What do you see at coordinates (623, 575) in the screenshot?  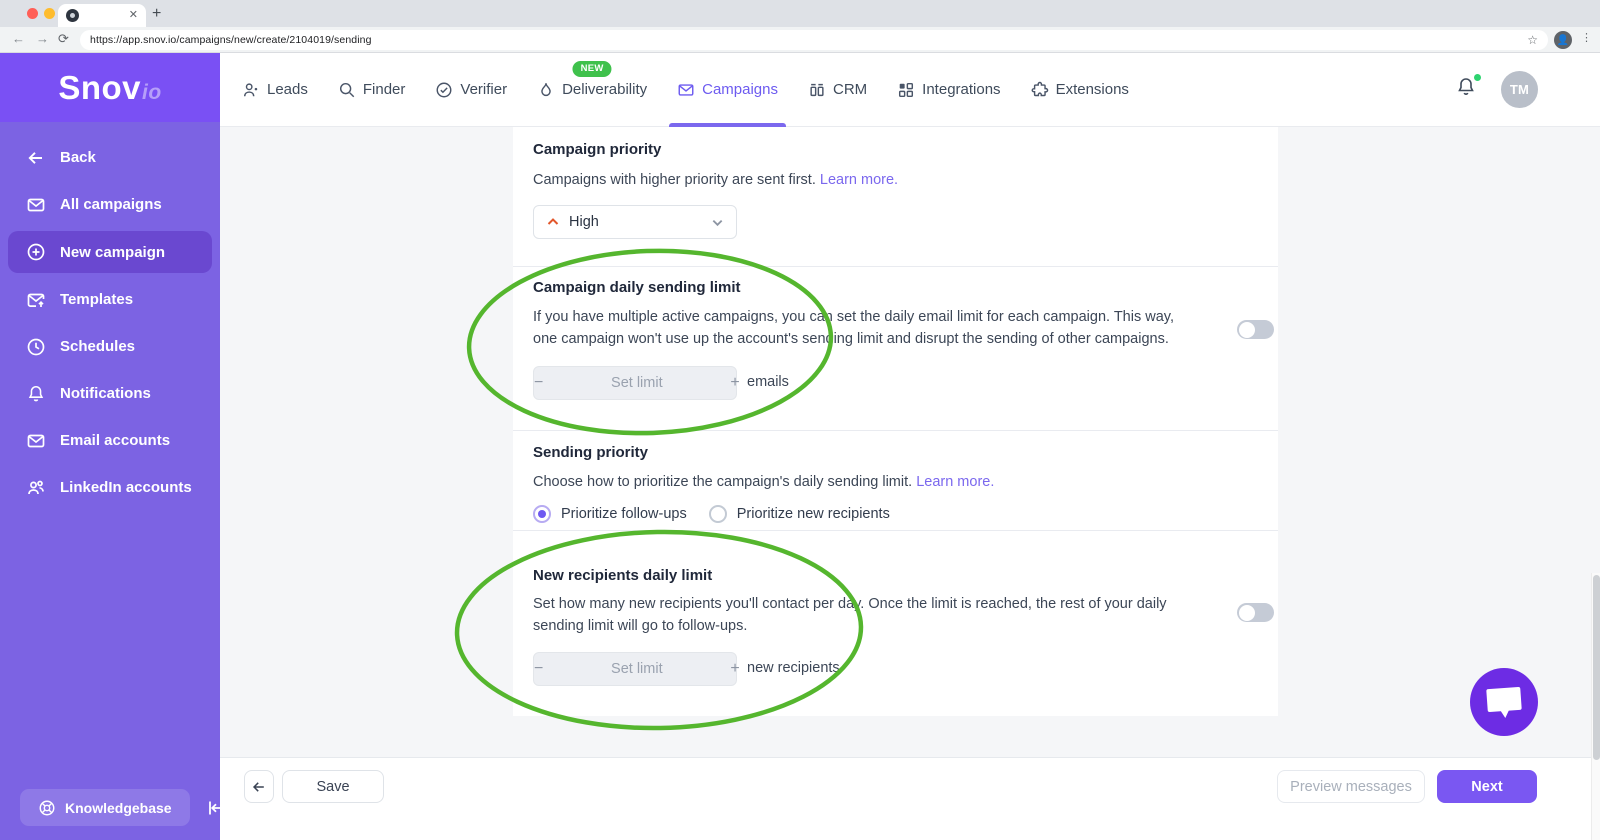 I see `new-recipients-title: New recipients daily limit` at bounding box center [623, 575].